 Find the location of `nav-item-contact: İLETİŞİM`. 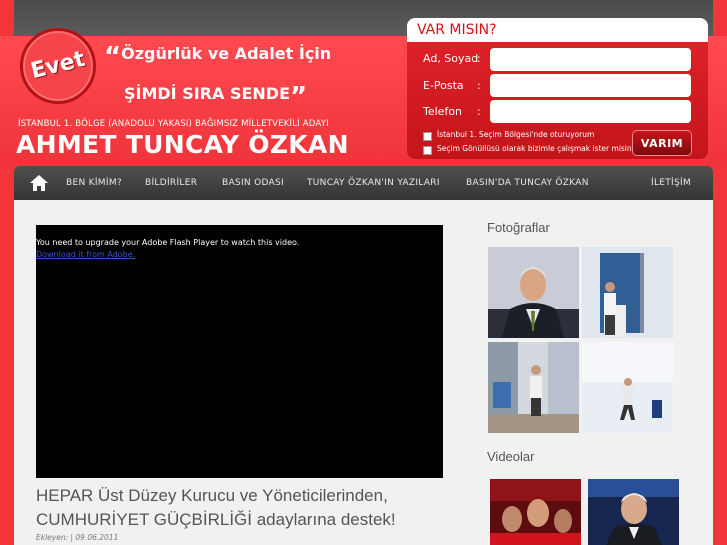

nav-item-contact: İLETİŞİM is located at coordinates (671, 183).